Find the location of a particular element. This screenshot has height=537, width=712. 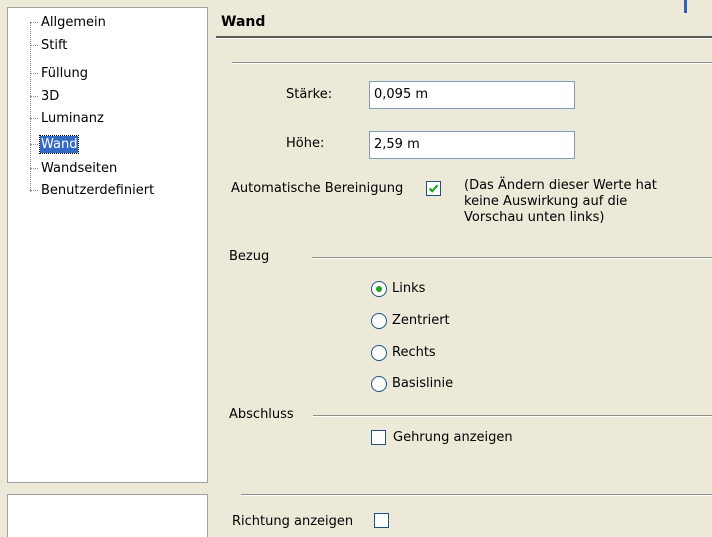

gehrung-checkbox is located at coordinates (378, 437).